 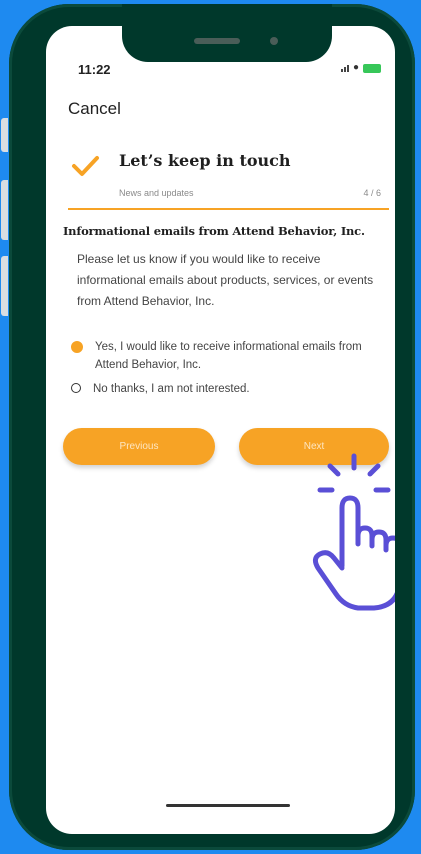 I want to click on signal-icon, so click(x=344, y=68).